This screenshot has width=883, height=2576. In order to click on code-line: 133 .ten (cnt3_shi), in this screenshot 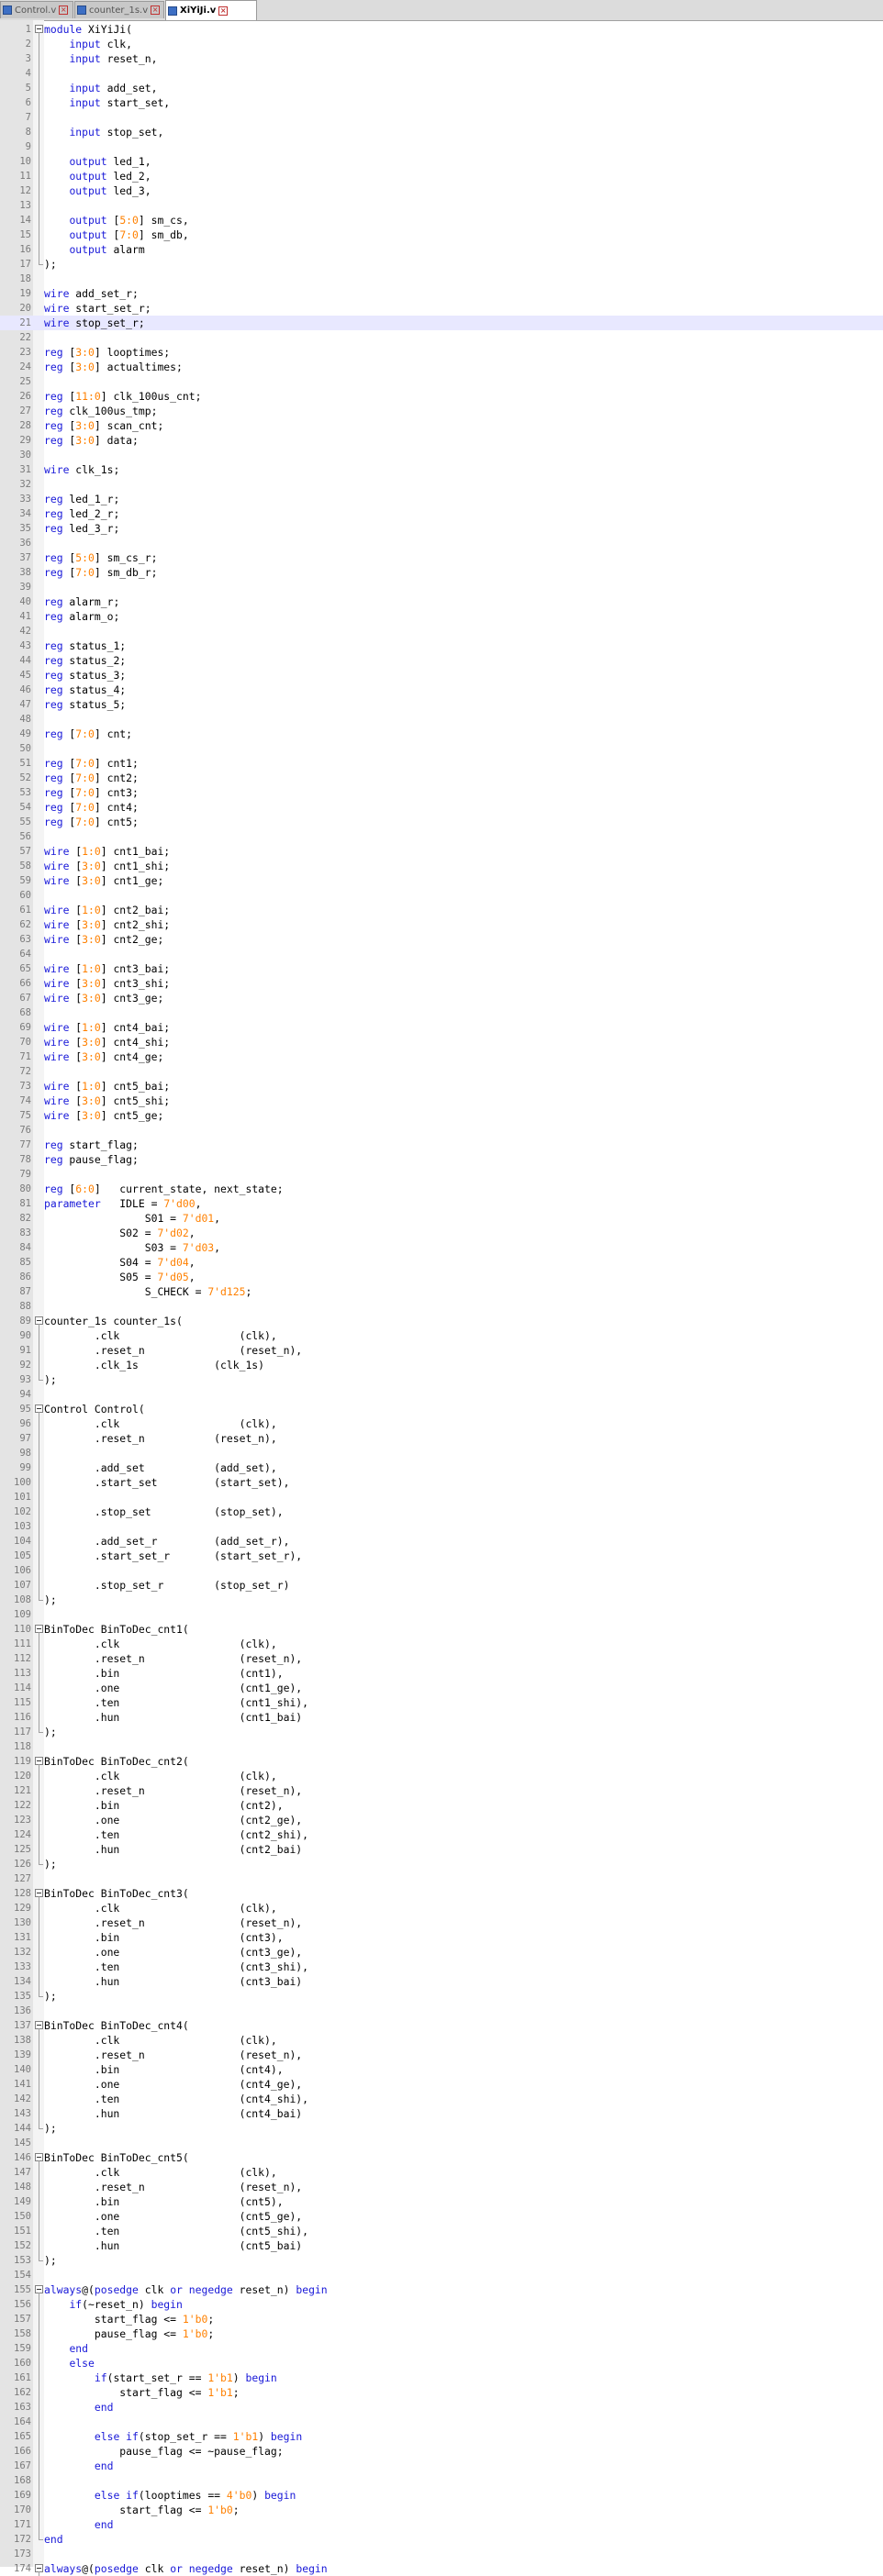, I will do `click(441, 1967)`.